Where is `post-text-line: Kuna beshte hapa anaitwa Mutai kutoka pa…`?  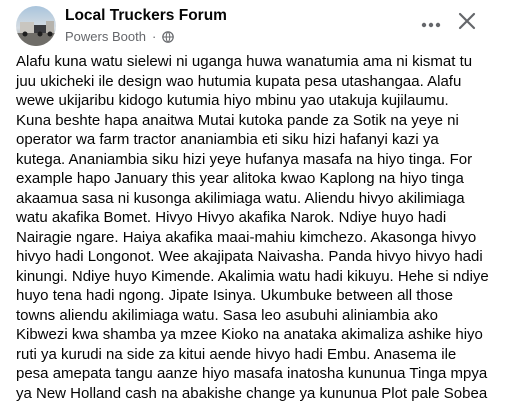 post-text-line: Kuna beshte hapa anaitwa Mutai kutoka pa… is located at coordinates (237, 120).